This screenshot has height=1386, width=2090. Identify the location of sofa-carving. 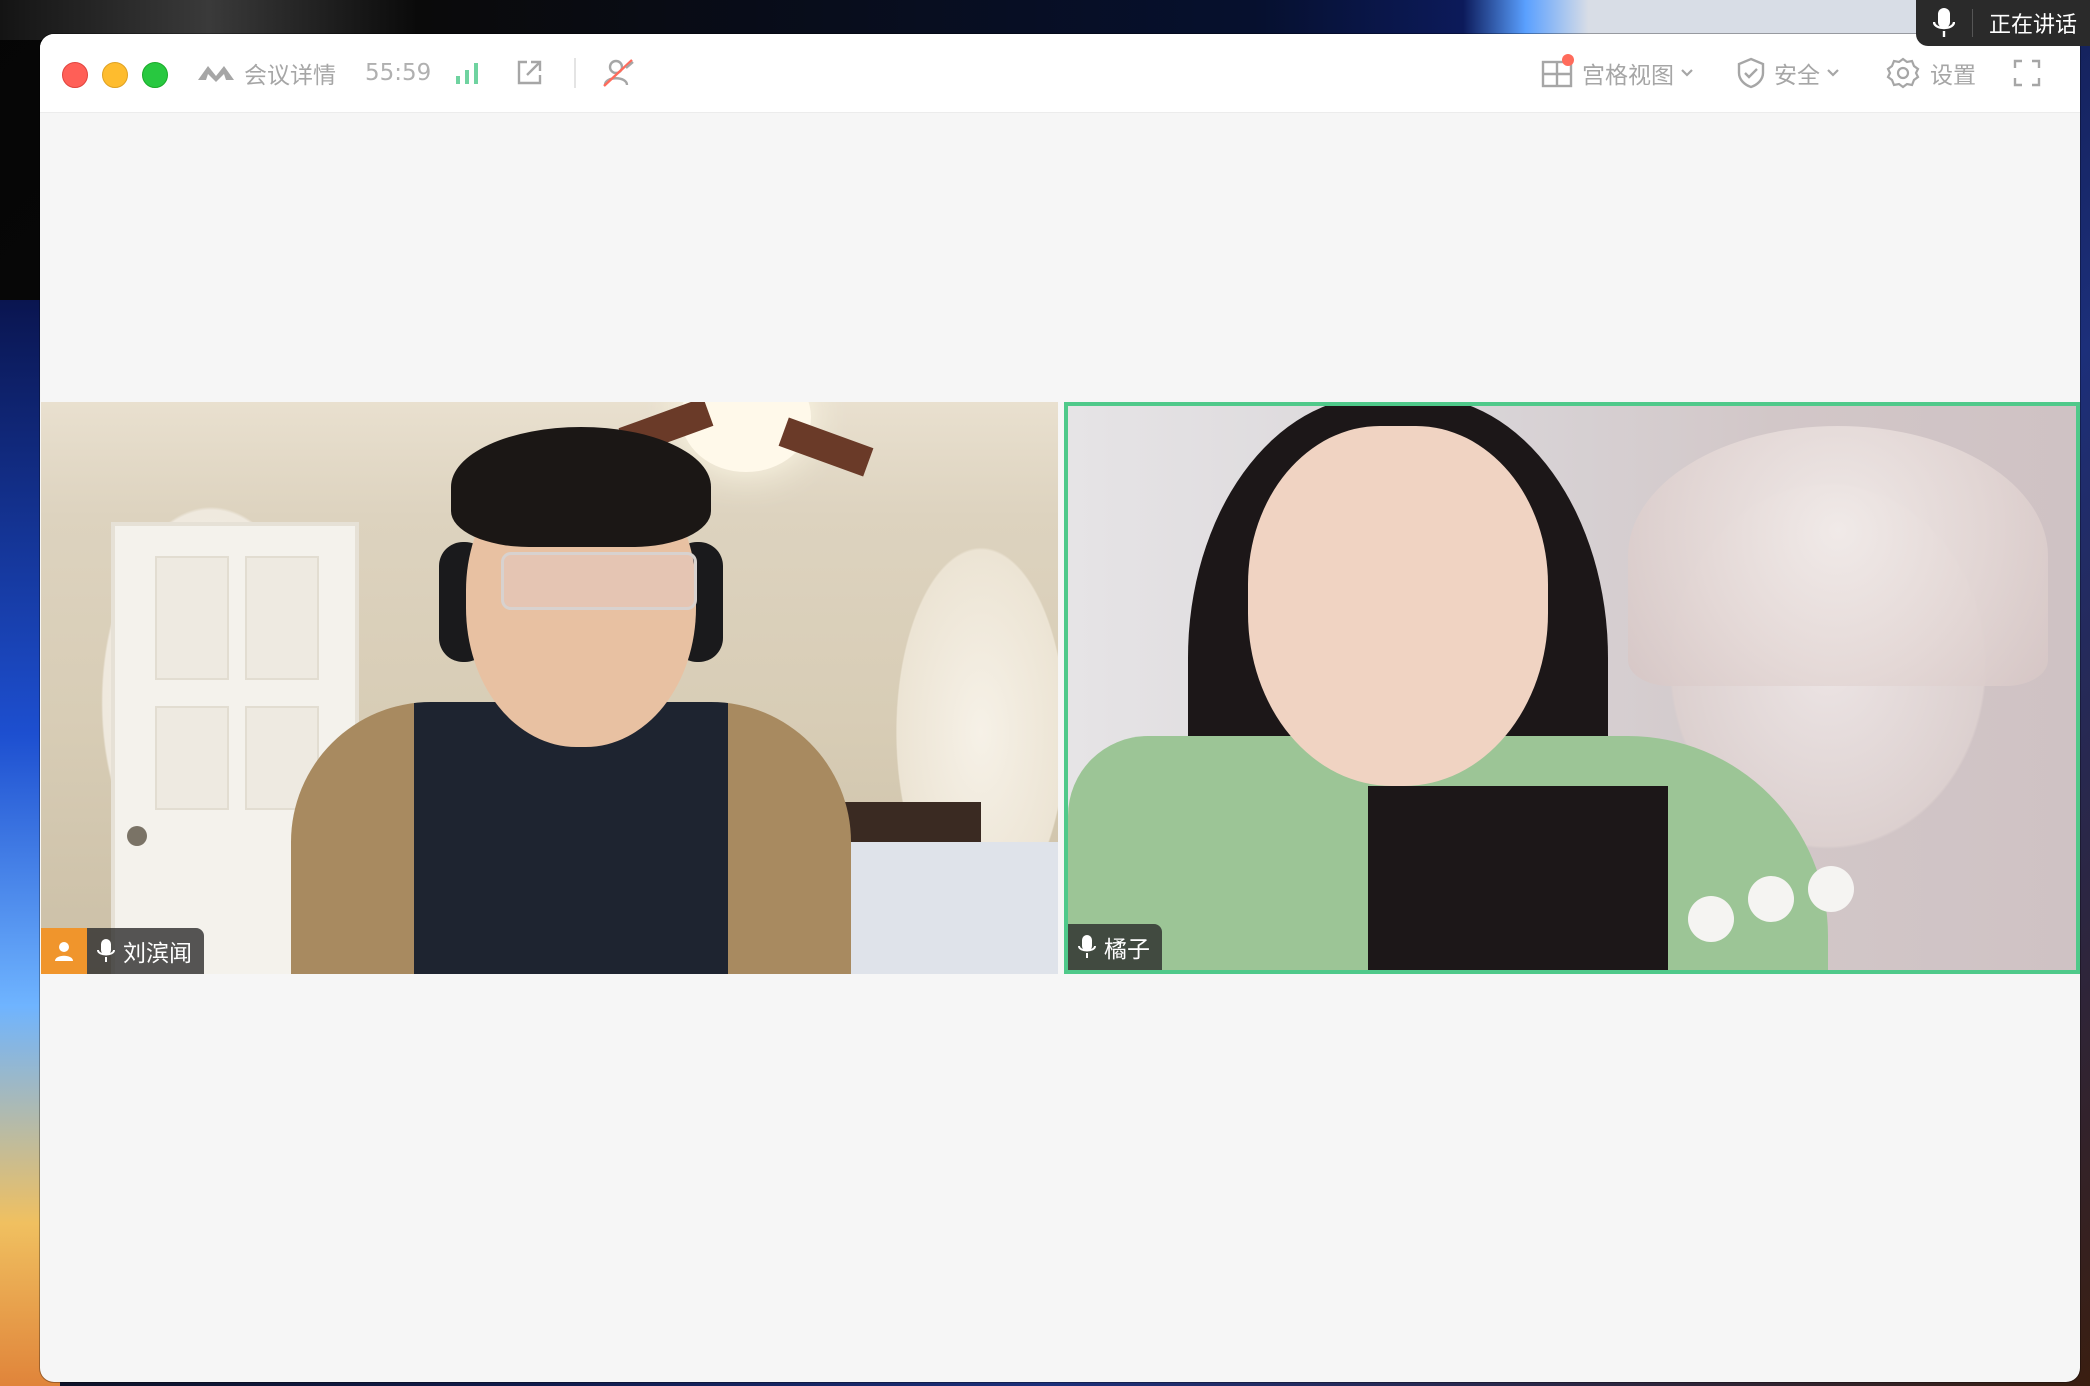
(1838, 556).